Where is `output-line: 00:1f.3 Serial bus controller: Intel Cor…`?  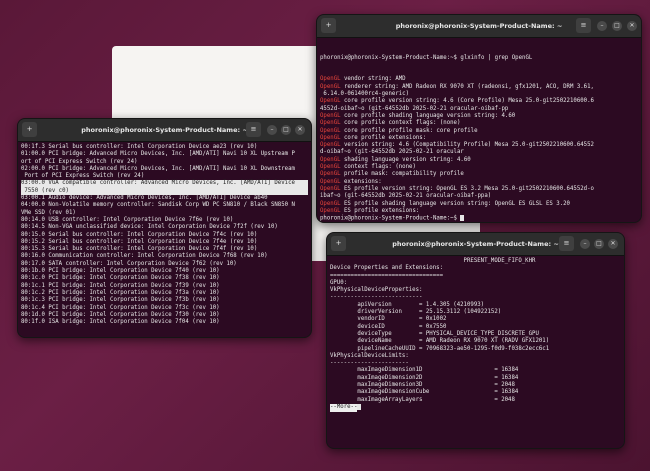
output-line: 00:1f.3 Serial bus controller: Intel Cor… is located at coordinates (139, 147).